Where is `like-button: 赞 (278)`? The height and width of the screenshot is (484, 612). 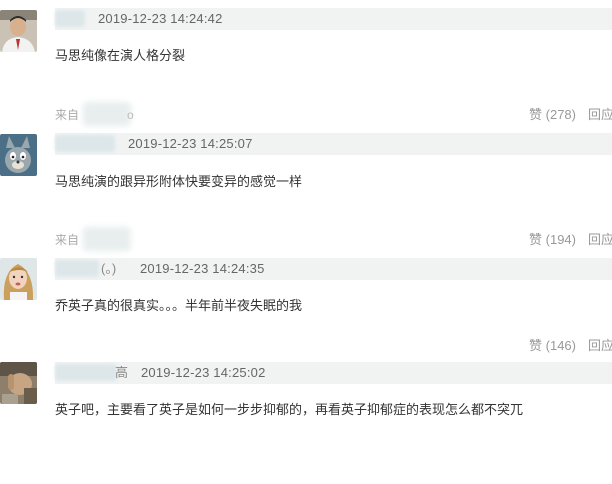
like-button: 赞 (278) is located at coordinates (552, 115).